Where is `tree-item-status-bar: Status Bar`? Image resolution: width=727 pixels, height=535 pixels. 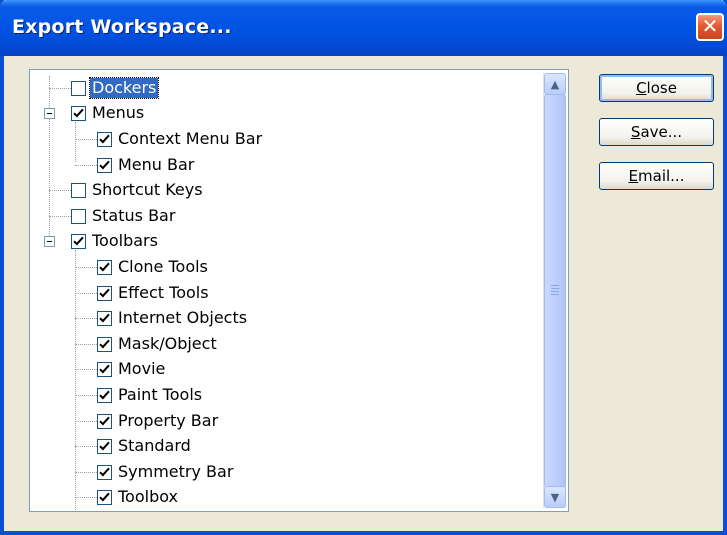 tree-item-status-bar: Status Bar is located at coordinates (124, 216).